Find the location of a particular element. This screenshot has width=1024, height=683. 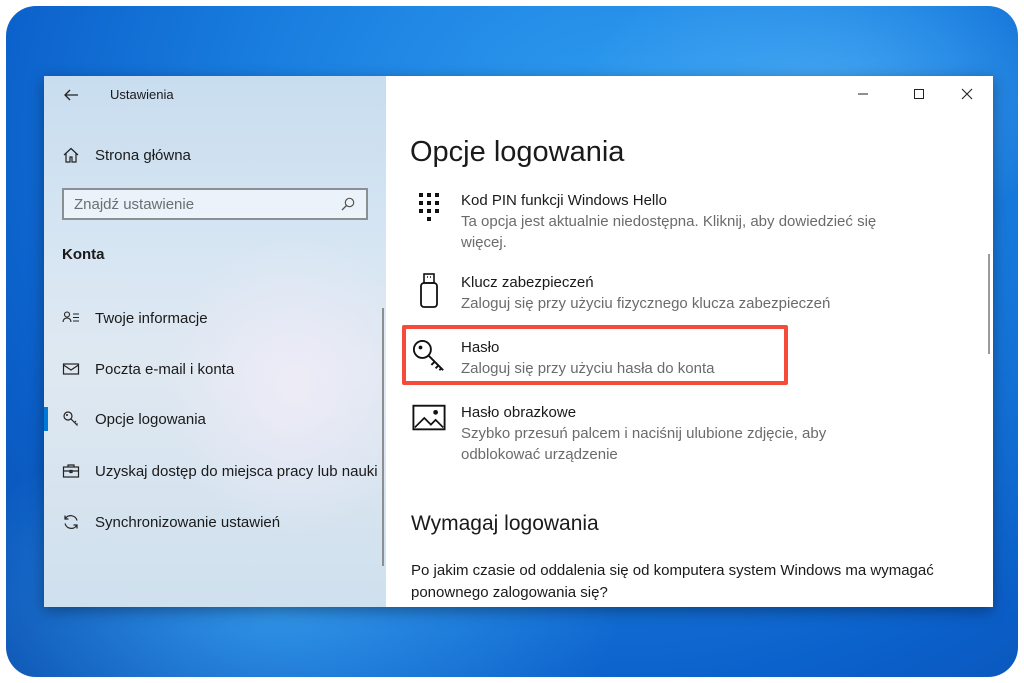

sidebar-item-your-info: Twoje informacje is located at coordinates (135, 318).